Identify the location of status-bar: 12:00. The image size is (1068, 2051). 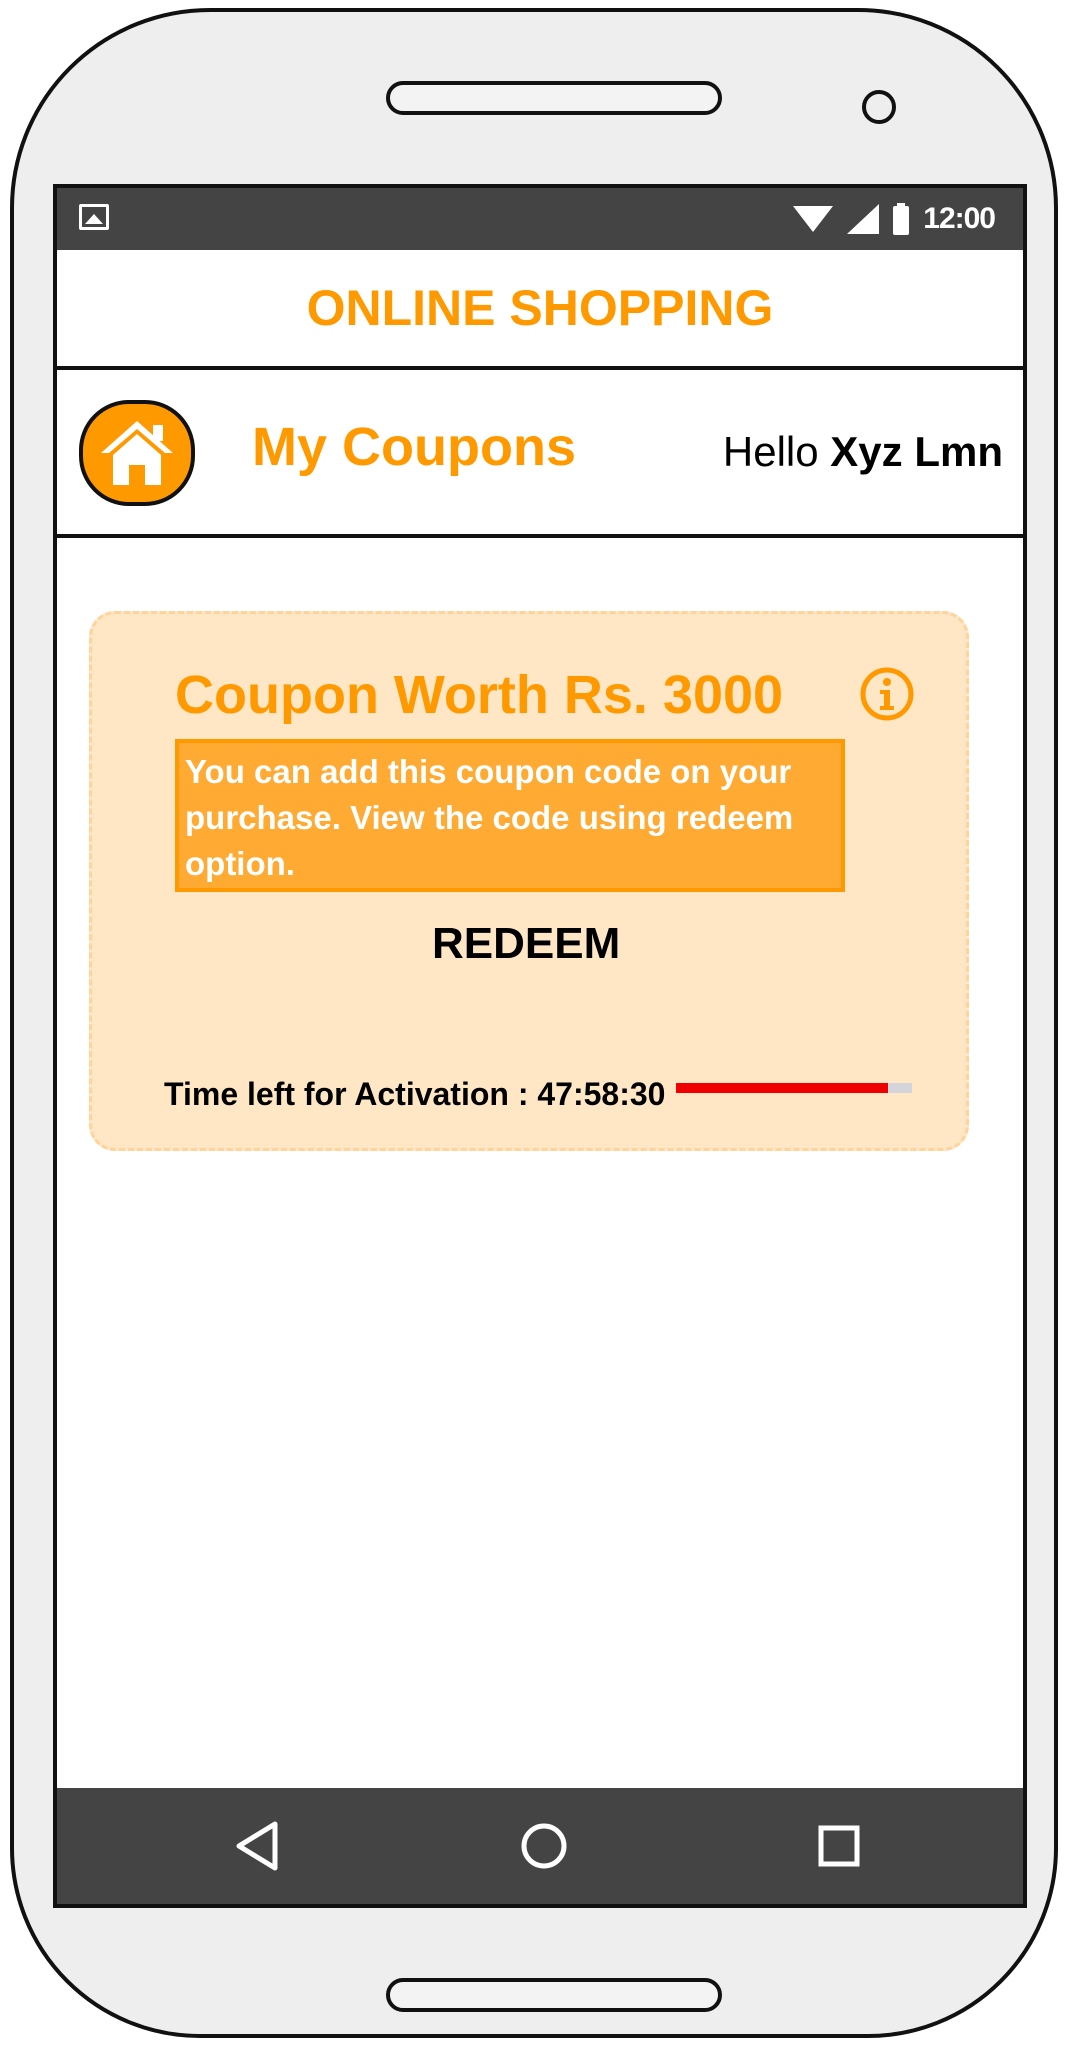
(540, 219).